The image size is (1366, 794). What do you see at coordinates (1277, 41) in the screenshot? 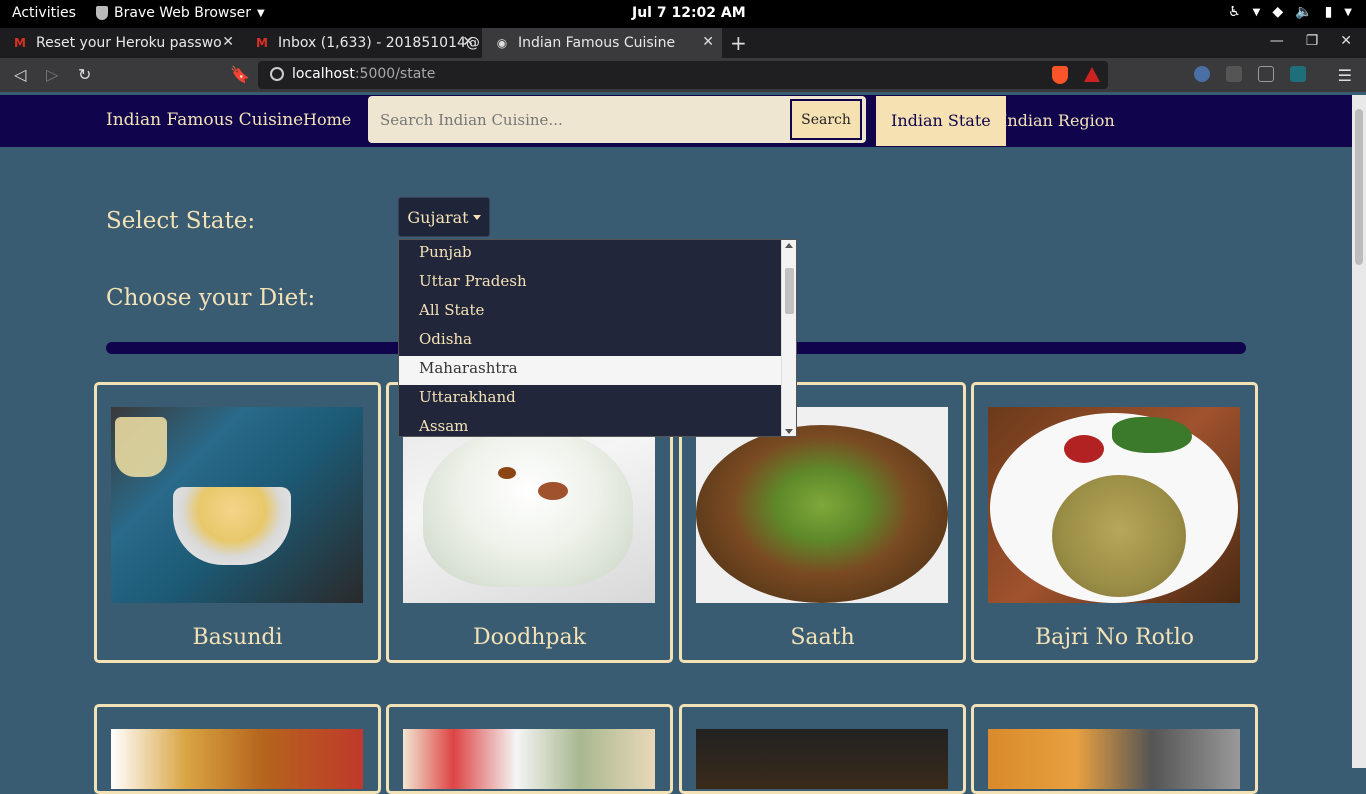
I see `minimize-icon: —` at bounding box center [1277, 41].